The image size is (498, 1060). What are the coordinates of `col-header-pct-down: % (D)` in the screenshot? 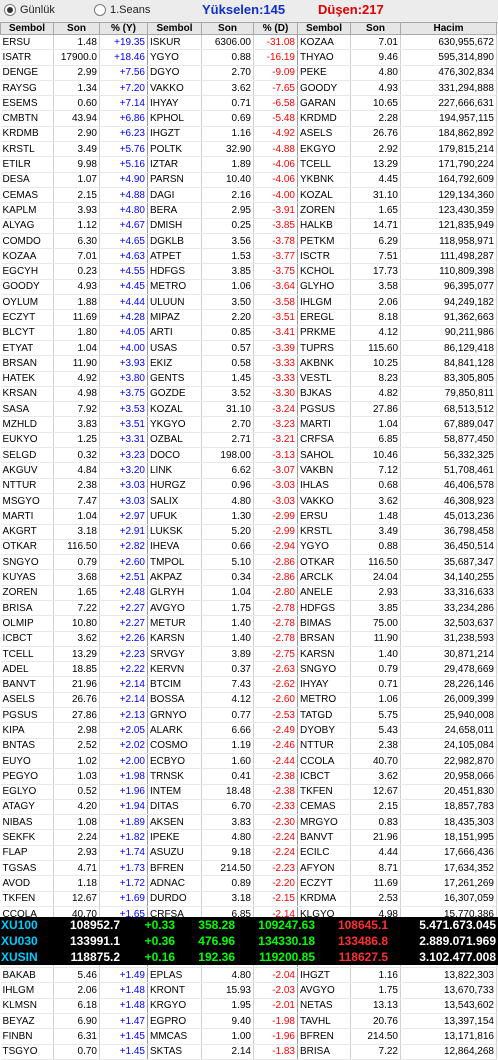 It's located at (275, 28).